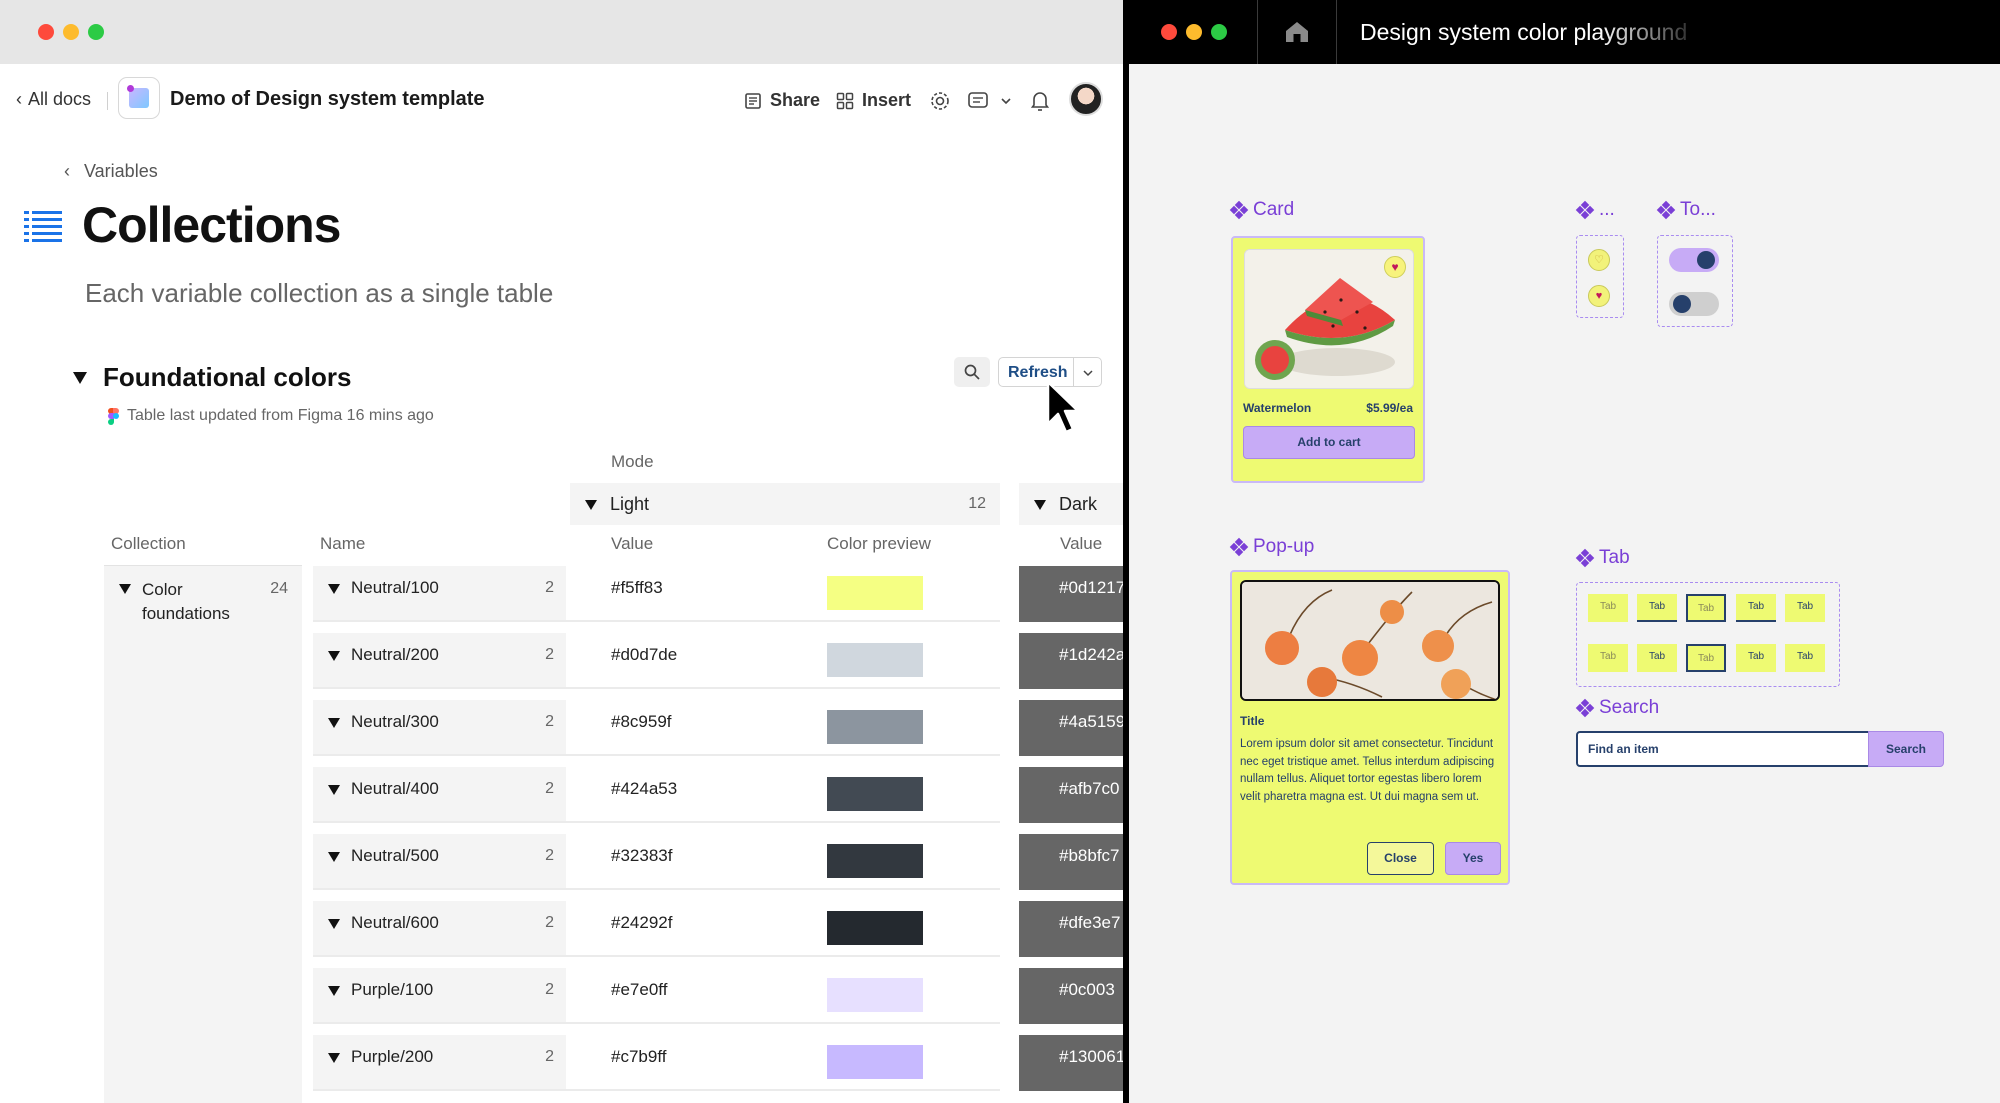 The height and width of the screenshot is (1103, 2000). I want to click on table-row: Neutral/300 2 #8c959f #4a5159, so click(718, 728).